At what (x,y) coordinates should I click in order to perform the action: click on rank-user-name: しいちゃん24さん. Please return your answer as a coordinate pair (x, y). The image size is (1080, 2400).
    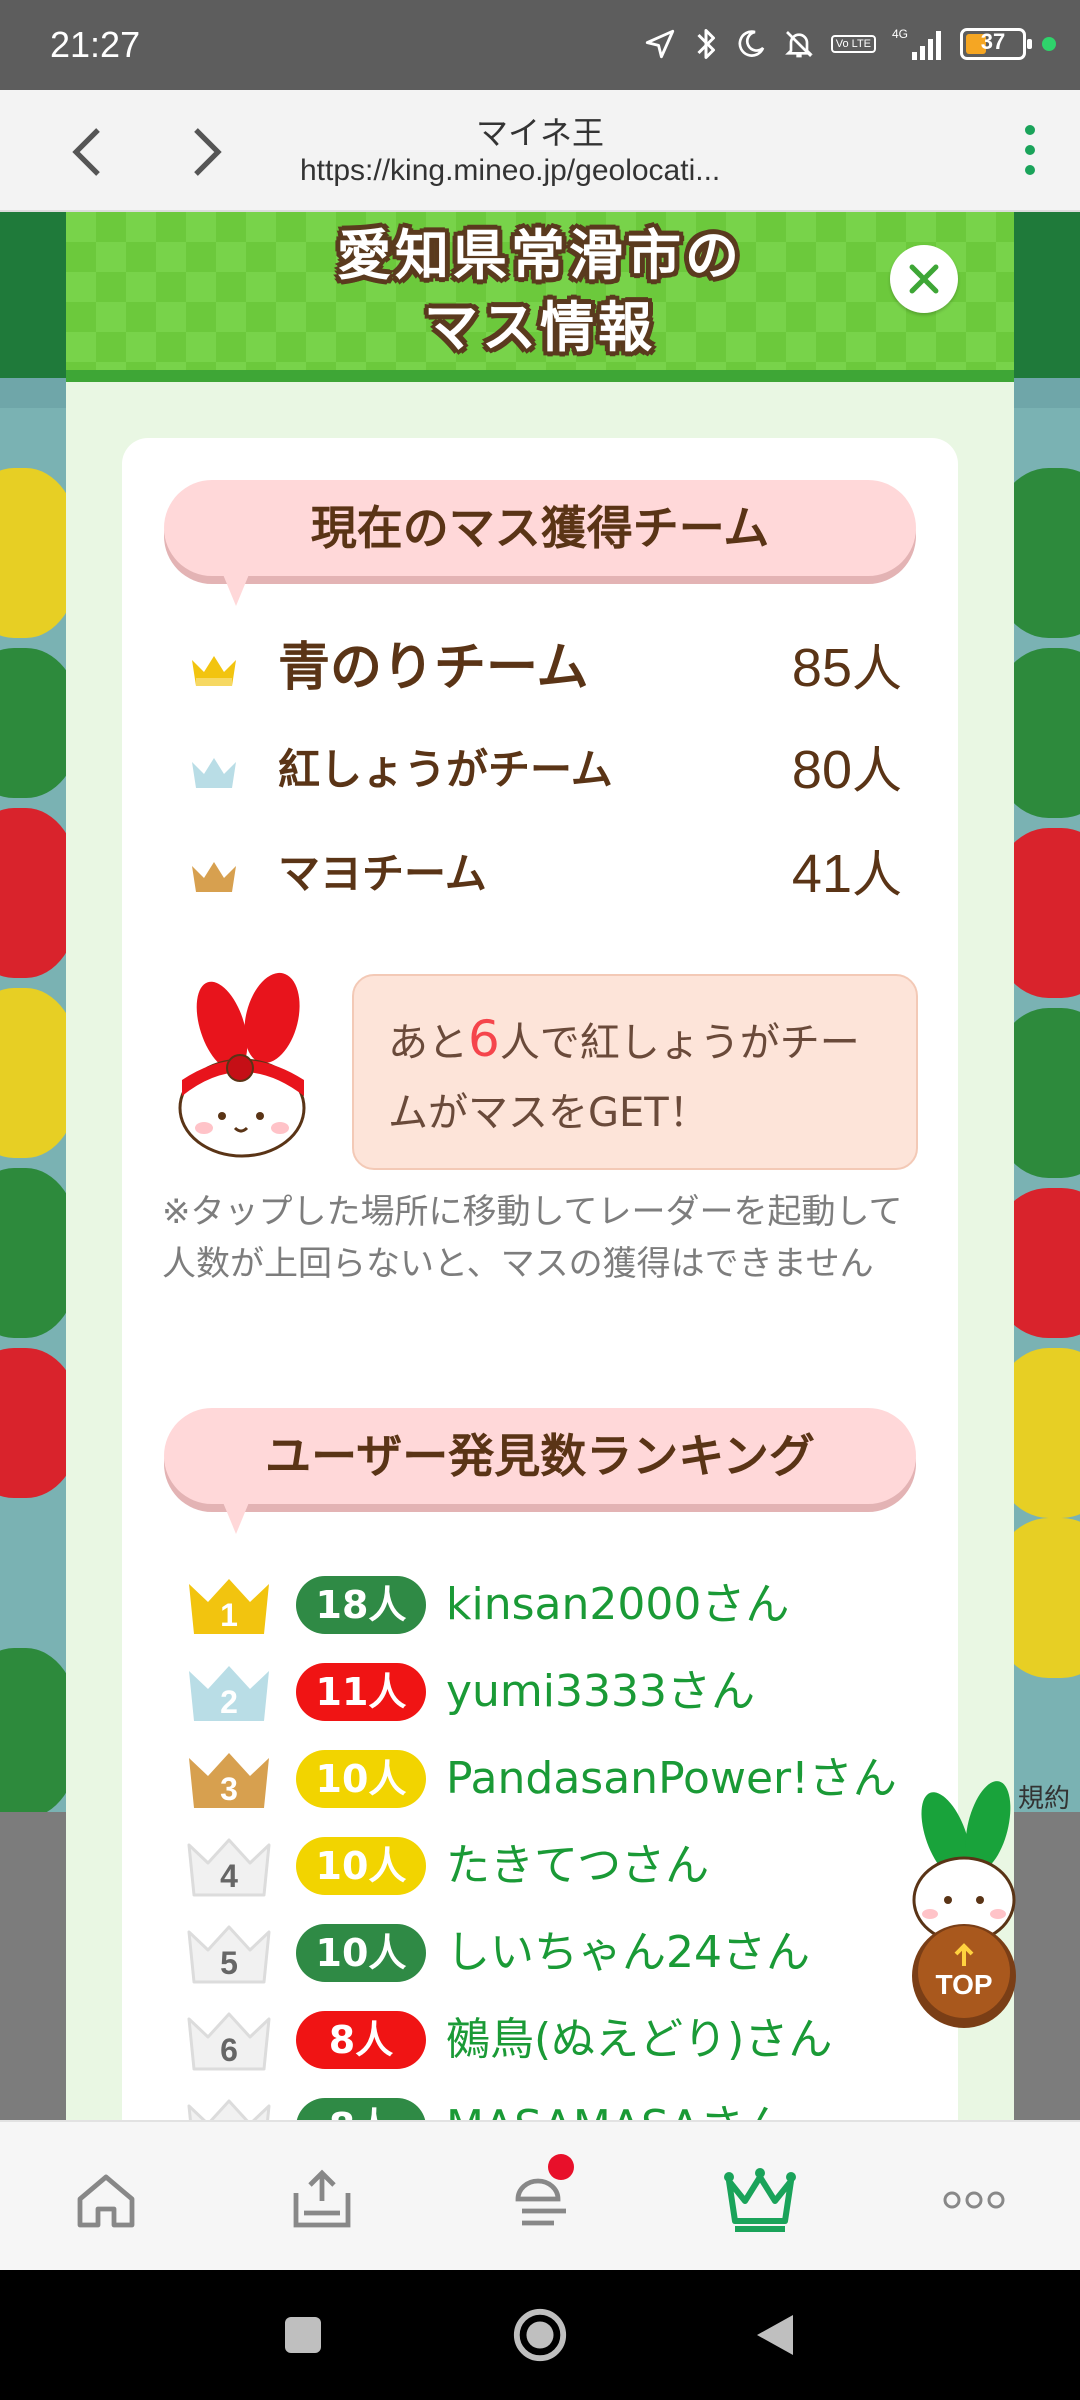
    Looking at the image, I should click on (628, 1953).